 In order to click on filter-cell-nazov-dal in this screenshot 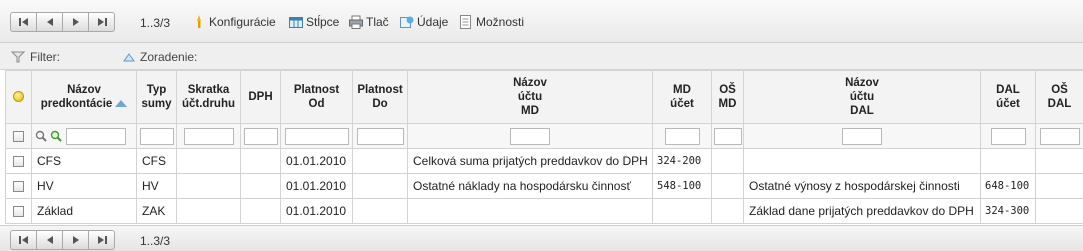, I will do `click(862, 136)`.